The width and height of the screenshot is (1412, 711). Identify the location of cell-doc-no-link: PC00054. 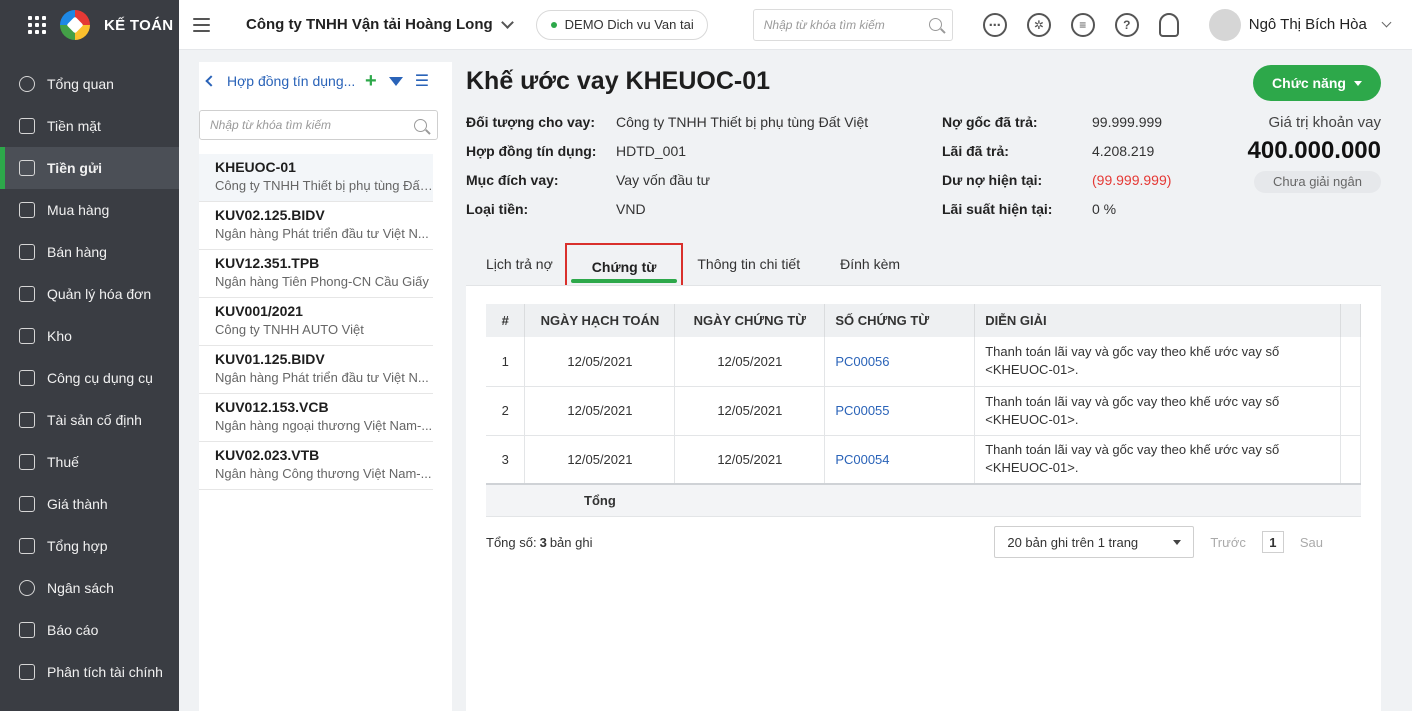
(900, 460).